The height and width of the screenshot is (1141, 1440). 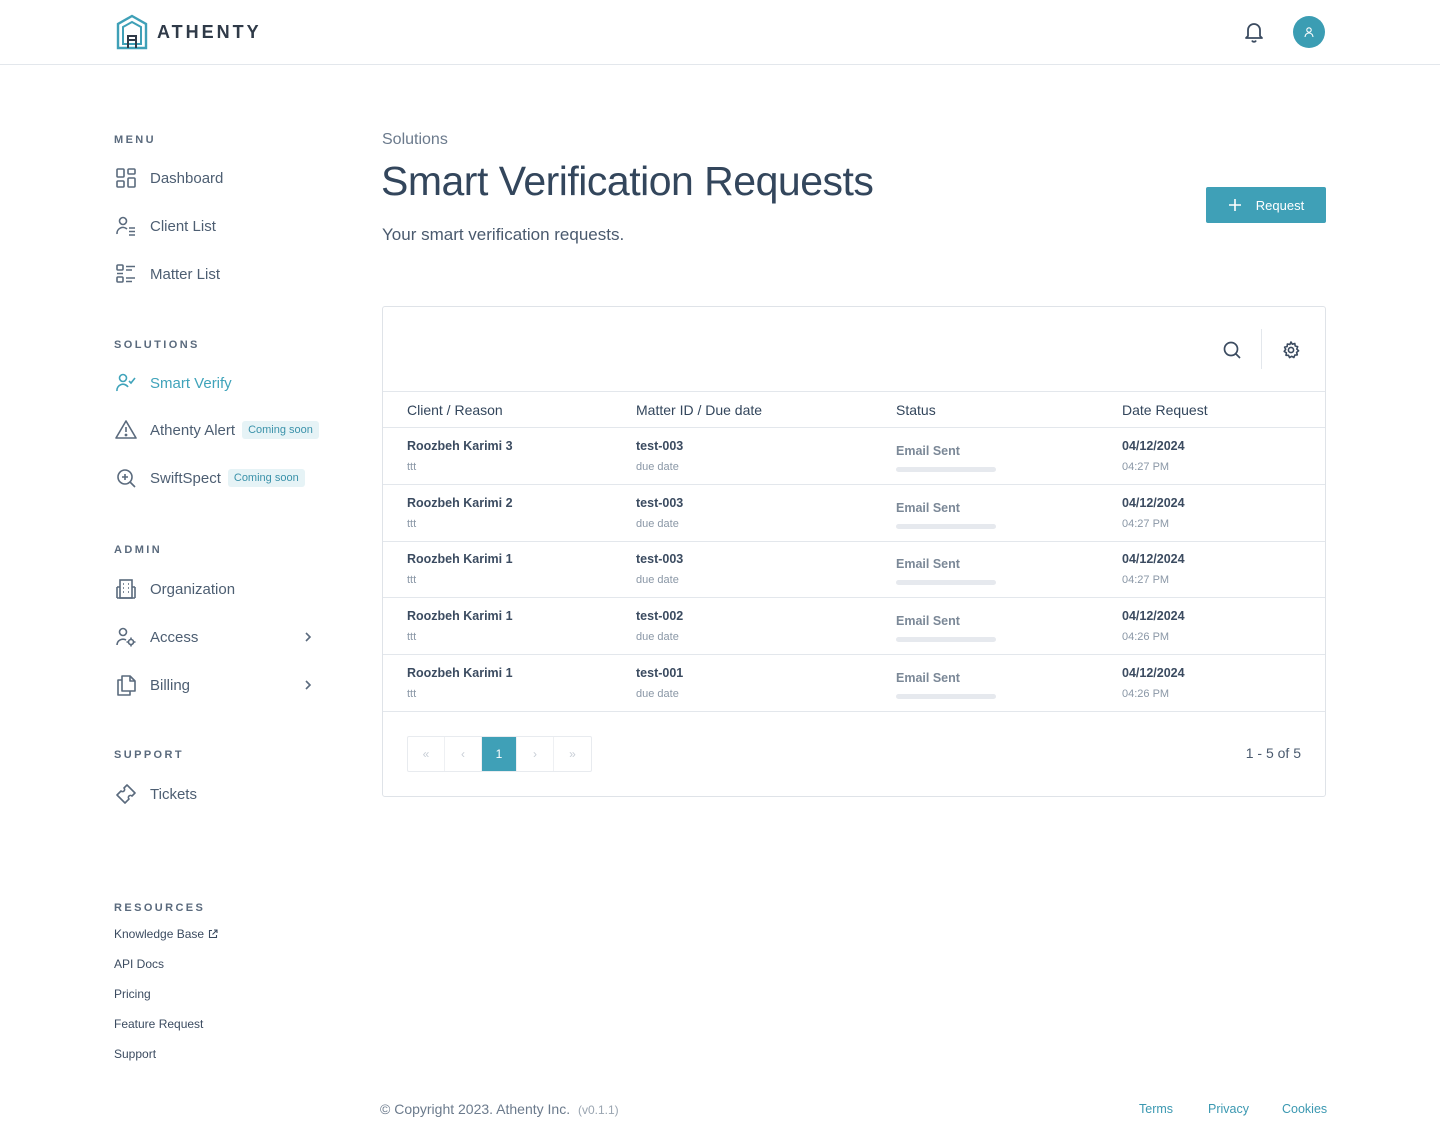 What do you see at coordinates (138, 550) in the screenshot?
I see `section-label-admin: ADMIN` at bounding box center [138, 550].